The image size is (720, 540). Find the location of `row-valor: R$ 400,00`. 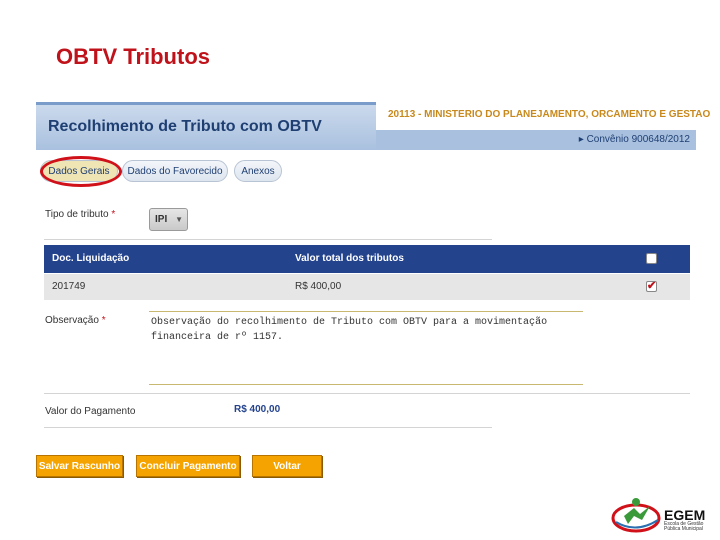

row-valor: R$ 400,00 is located at coordinates (318, 286).